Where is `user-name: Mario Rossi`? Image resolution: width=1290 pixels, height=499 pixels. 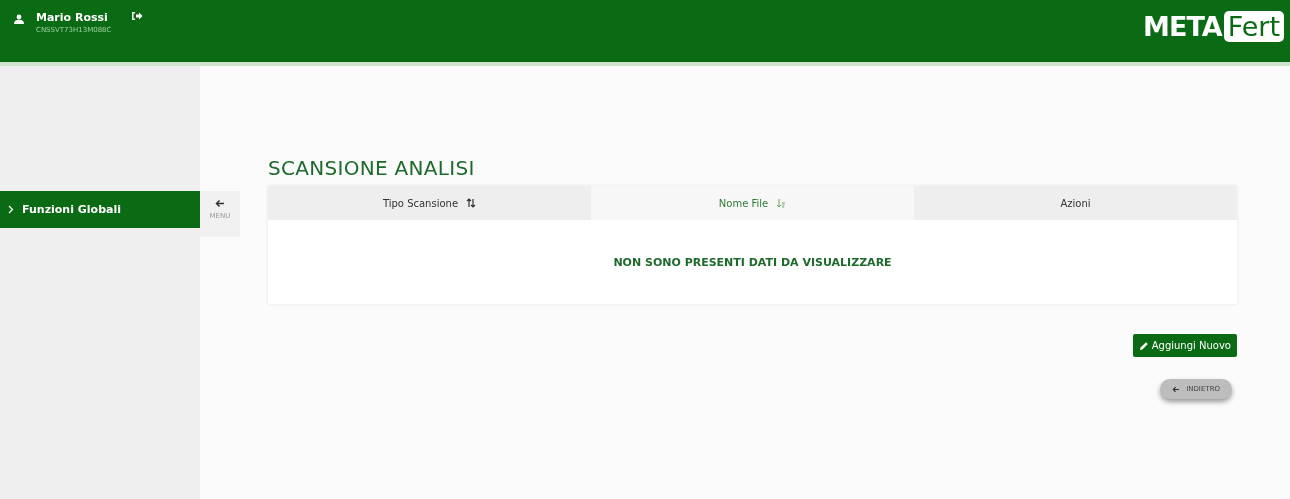 user-name: Mario Rossi is located at coordinates (72, 17).